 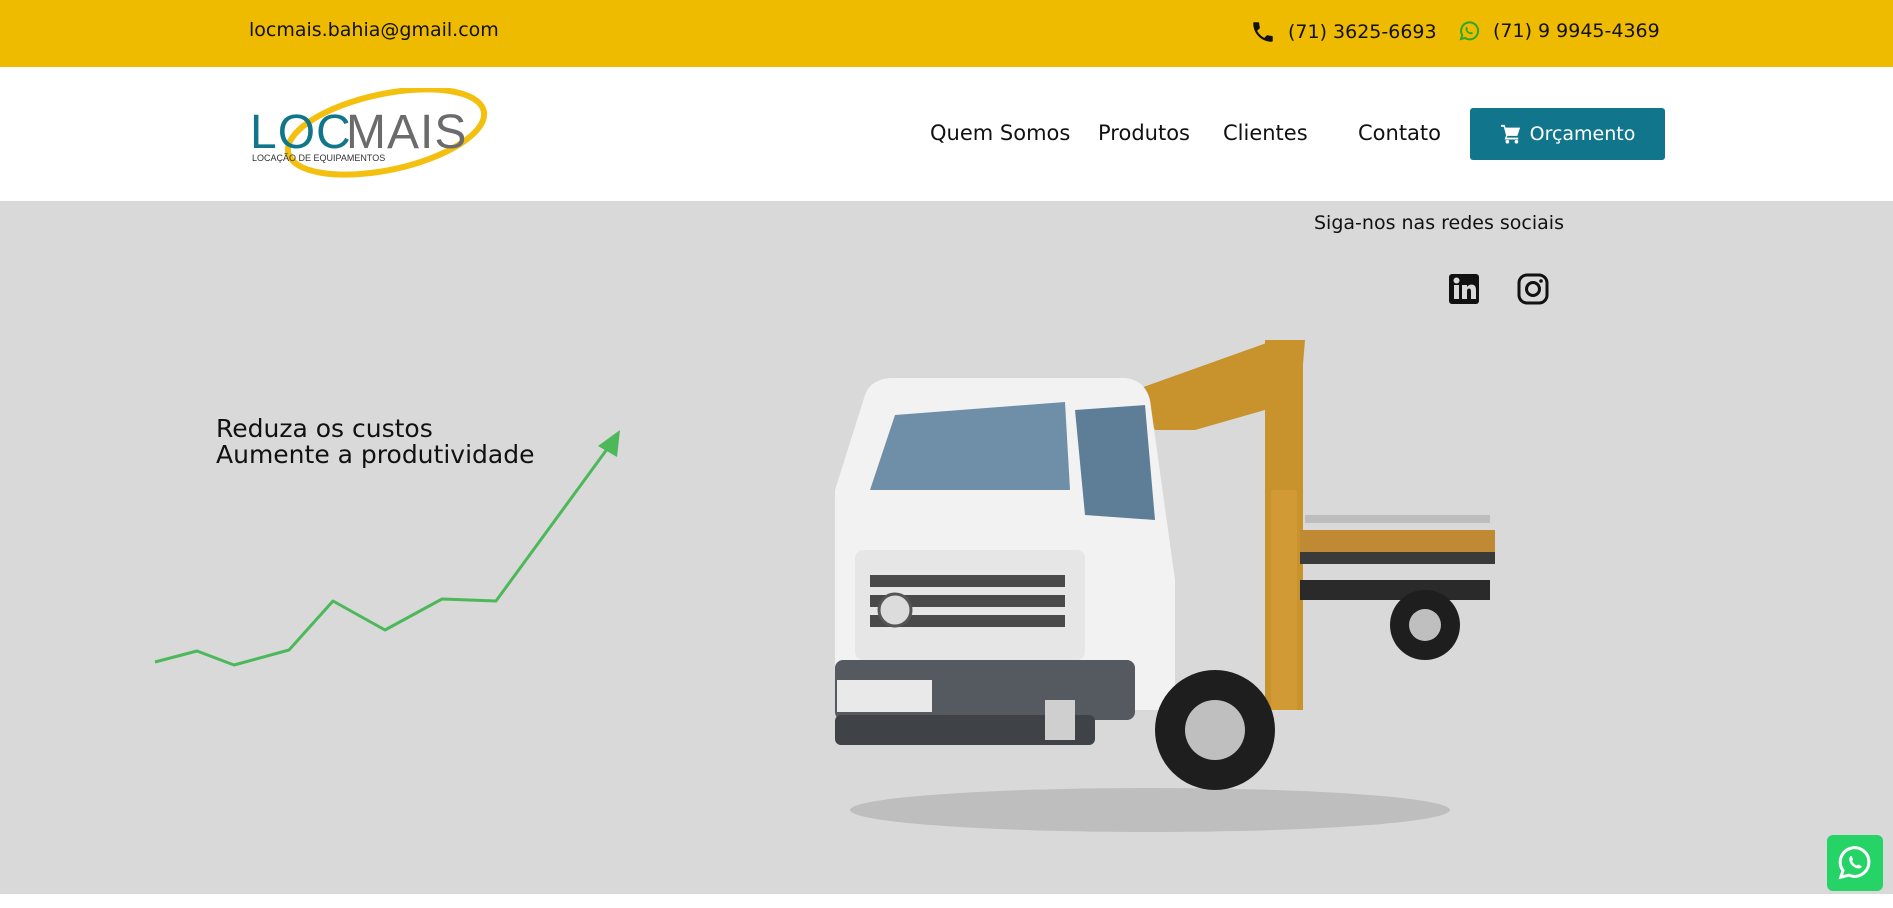 I want to click on follow-social-text: Siga-nos nas redes sociais, so click(x=1439, y=223).